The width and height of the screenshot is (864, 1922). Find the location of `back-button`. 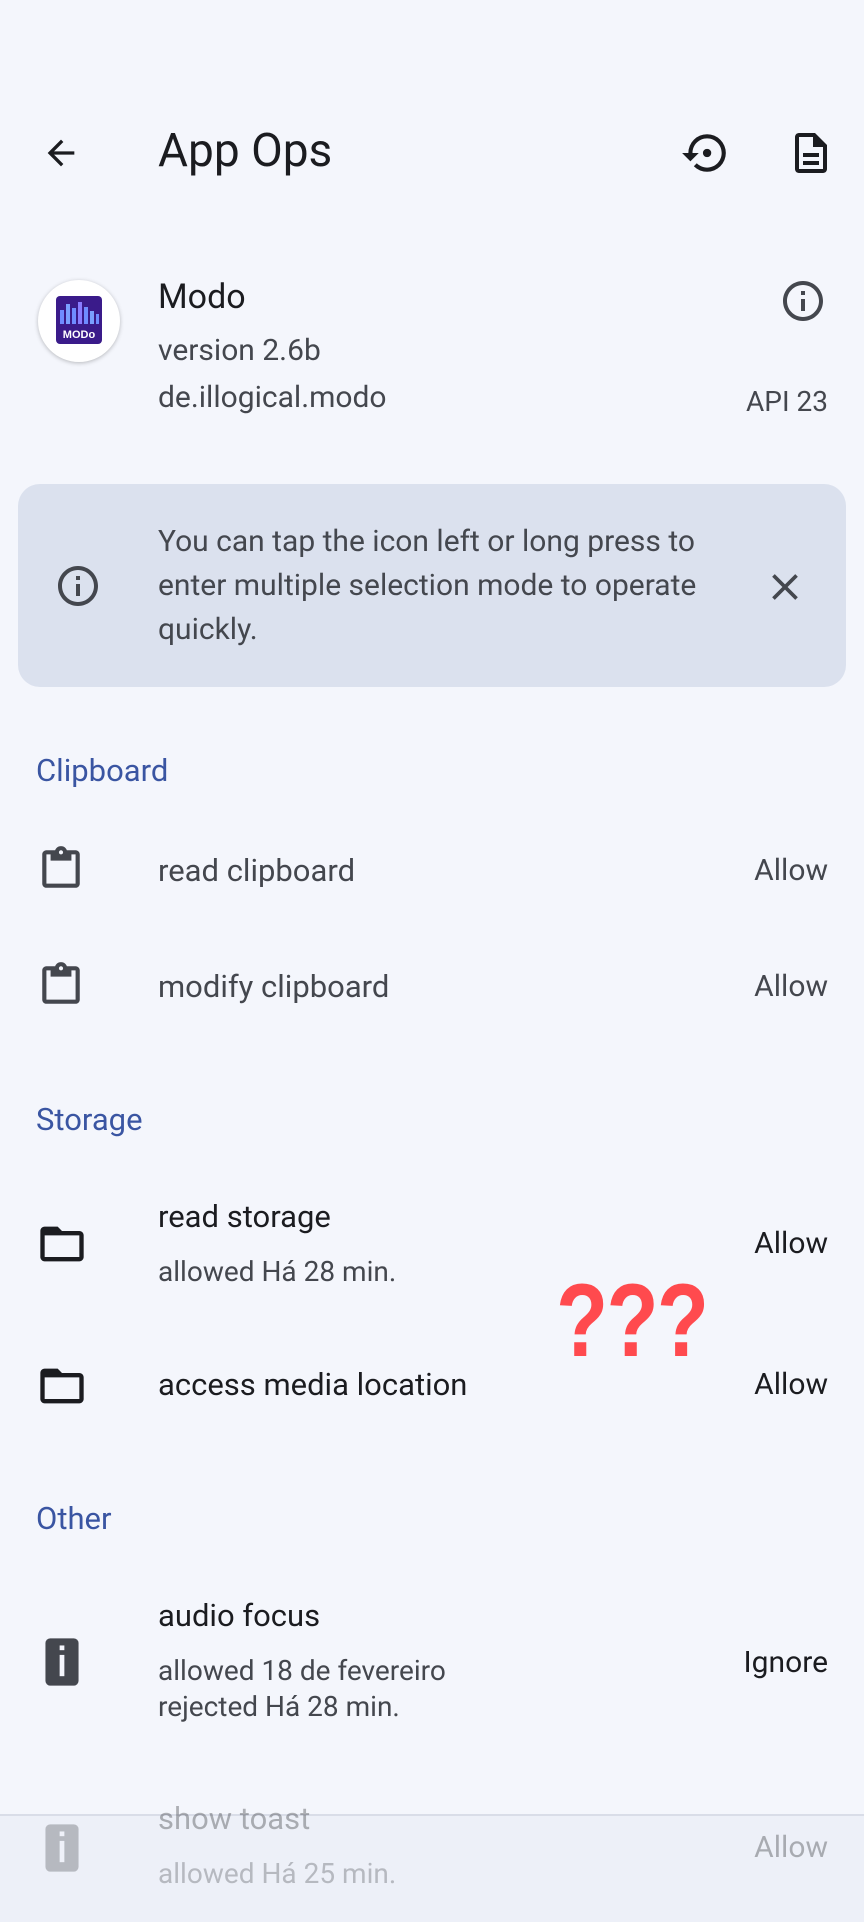

back-button is located at coordinates (61, 153).